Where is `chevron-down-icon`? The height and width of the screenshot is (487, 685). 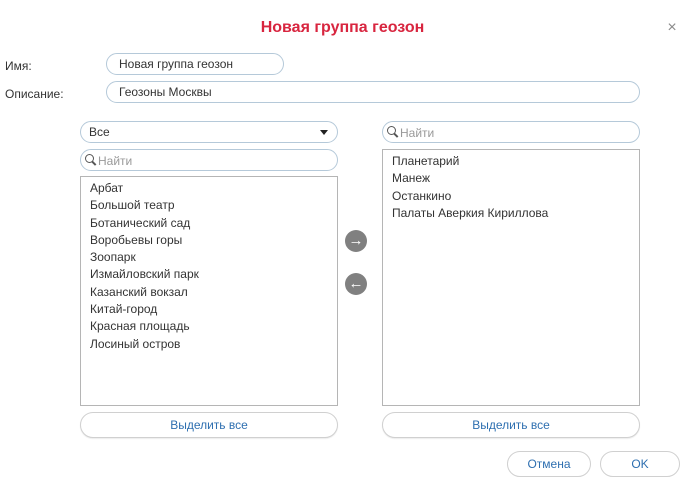 chevron-down-icon is located at coordinates (324, 132).